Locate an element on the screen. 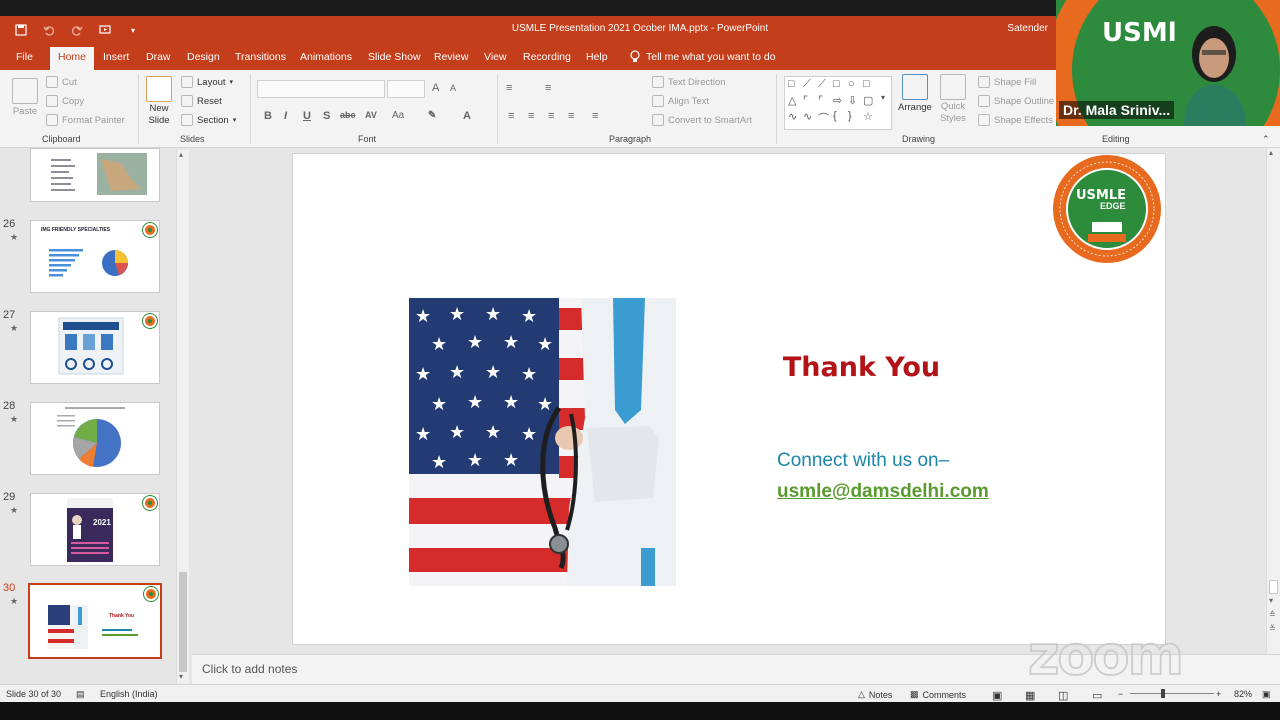 This screenshot has height=720, width=1280. tab-home: Home is located at coordinates (72, 58).